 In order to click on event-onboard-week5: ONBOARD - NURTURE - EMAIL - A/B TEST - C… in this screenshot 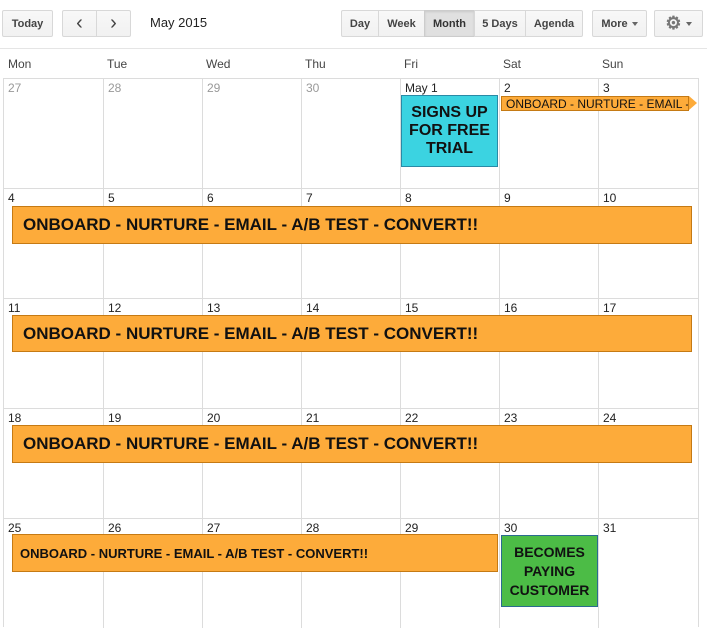, I will do `click(255, 553)`.